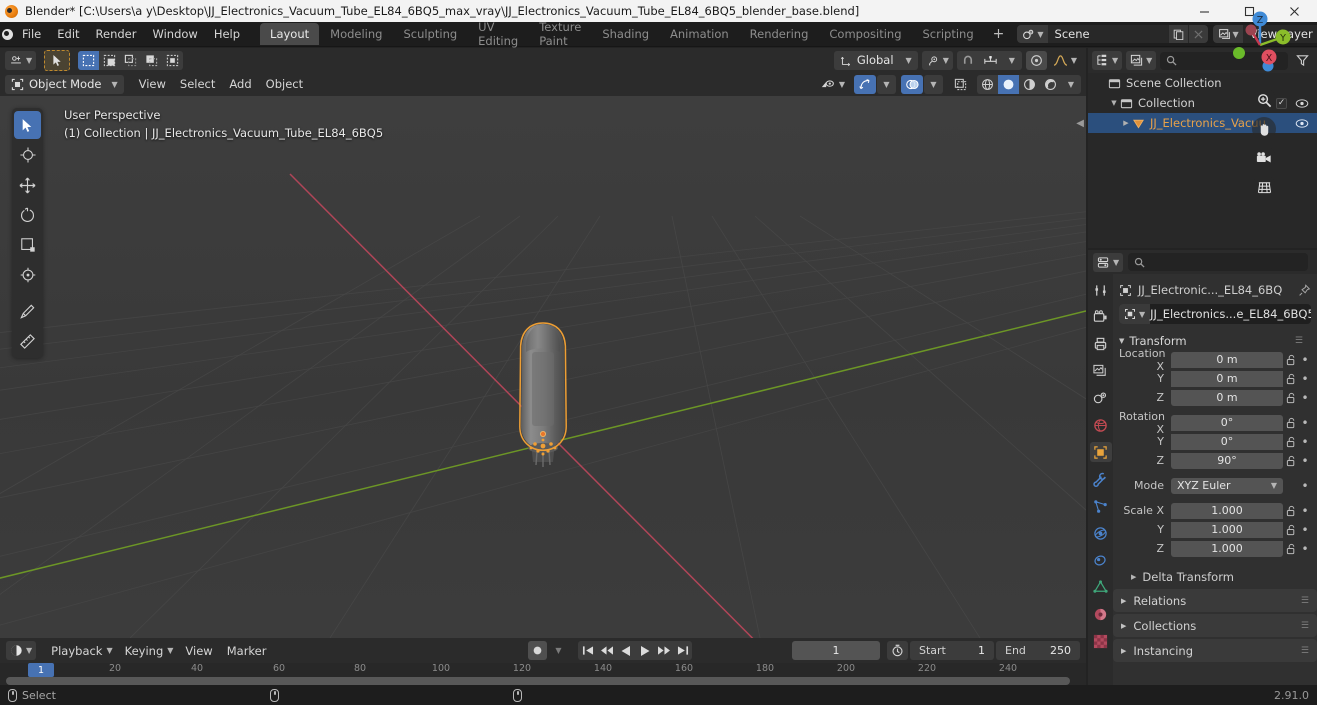 Image resolution: width=1317 pixels, height=705 pixels. I want to click on overlays-options-chevron-icon: ▼, so click(933, 84).